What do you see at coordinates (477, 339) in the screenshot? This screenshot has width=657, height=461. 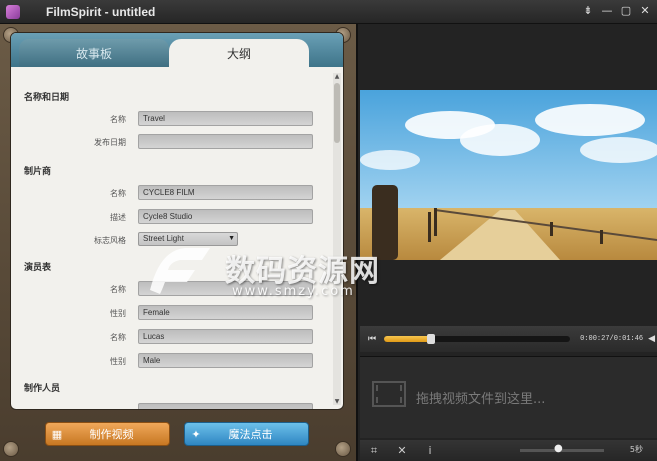 I see `playback-progress` at bounding box center [477, 339].